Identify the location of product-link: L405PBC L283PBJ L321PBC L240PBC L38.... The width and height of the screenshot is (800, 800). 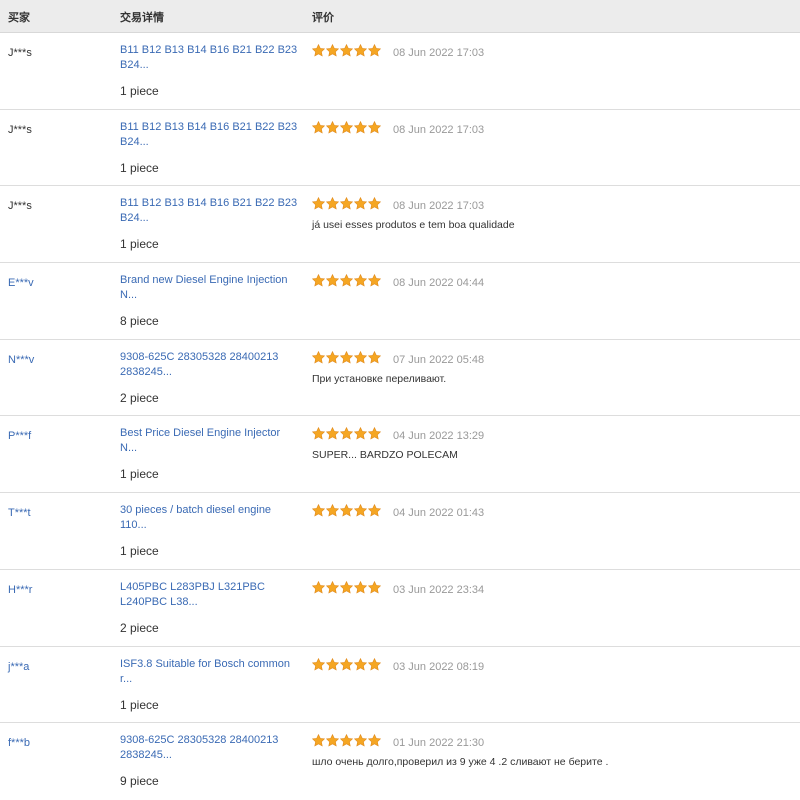
(210, 595).